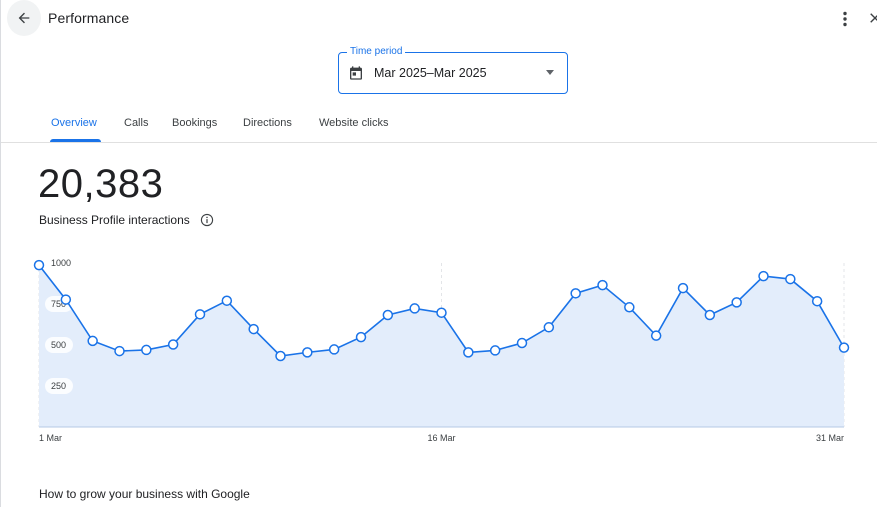 Image resolution: width=877 pixels, height=507 pixels. Describe the element at coordinates (144, 494) in the screenshot. I see `grow-business-heading: How to grow your business with Google` at that location.